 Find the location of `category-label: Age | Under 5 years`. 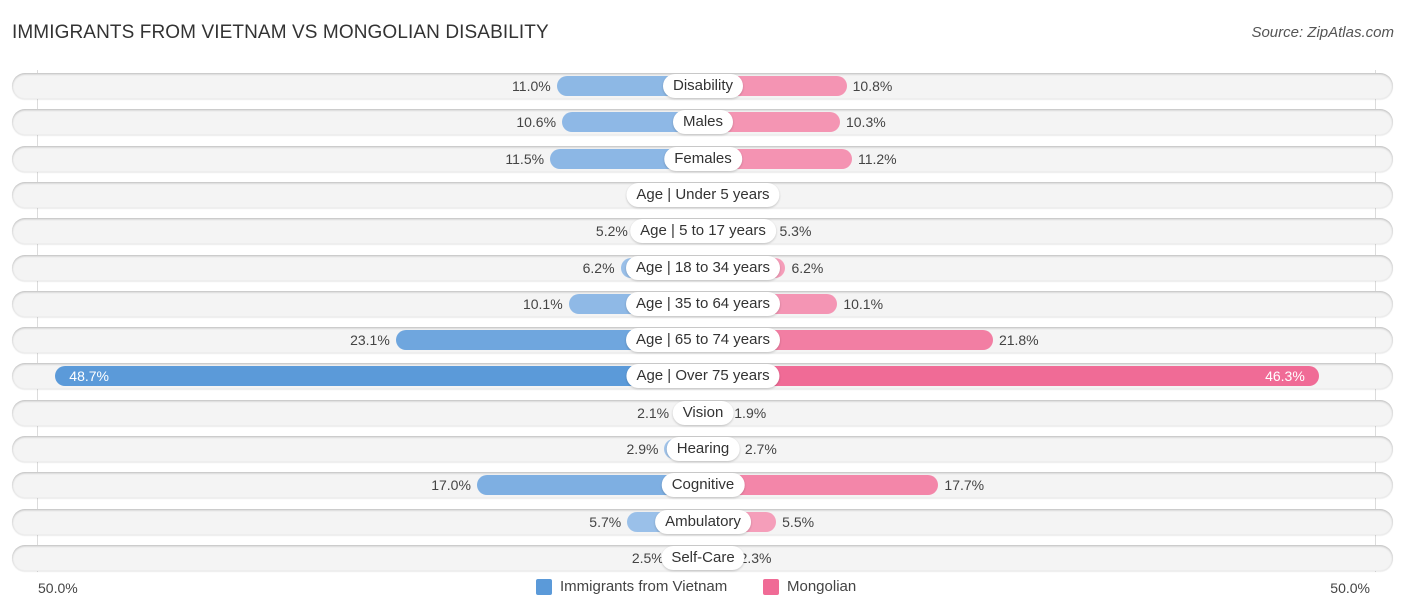

category-label: Age | Under 5 years is located at coordinates (703, 194).